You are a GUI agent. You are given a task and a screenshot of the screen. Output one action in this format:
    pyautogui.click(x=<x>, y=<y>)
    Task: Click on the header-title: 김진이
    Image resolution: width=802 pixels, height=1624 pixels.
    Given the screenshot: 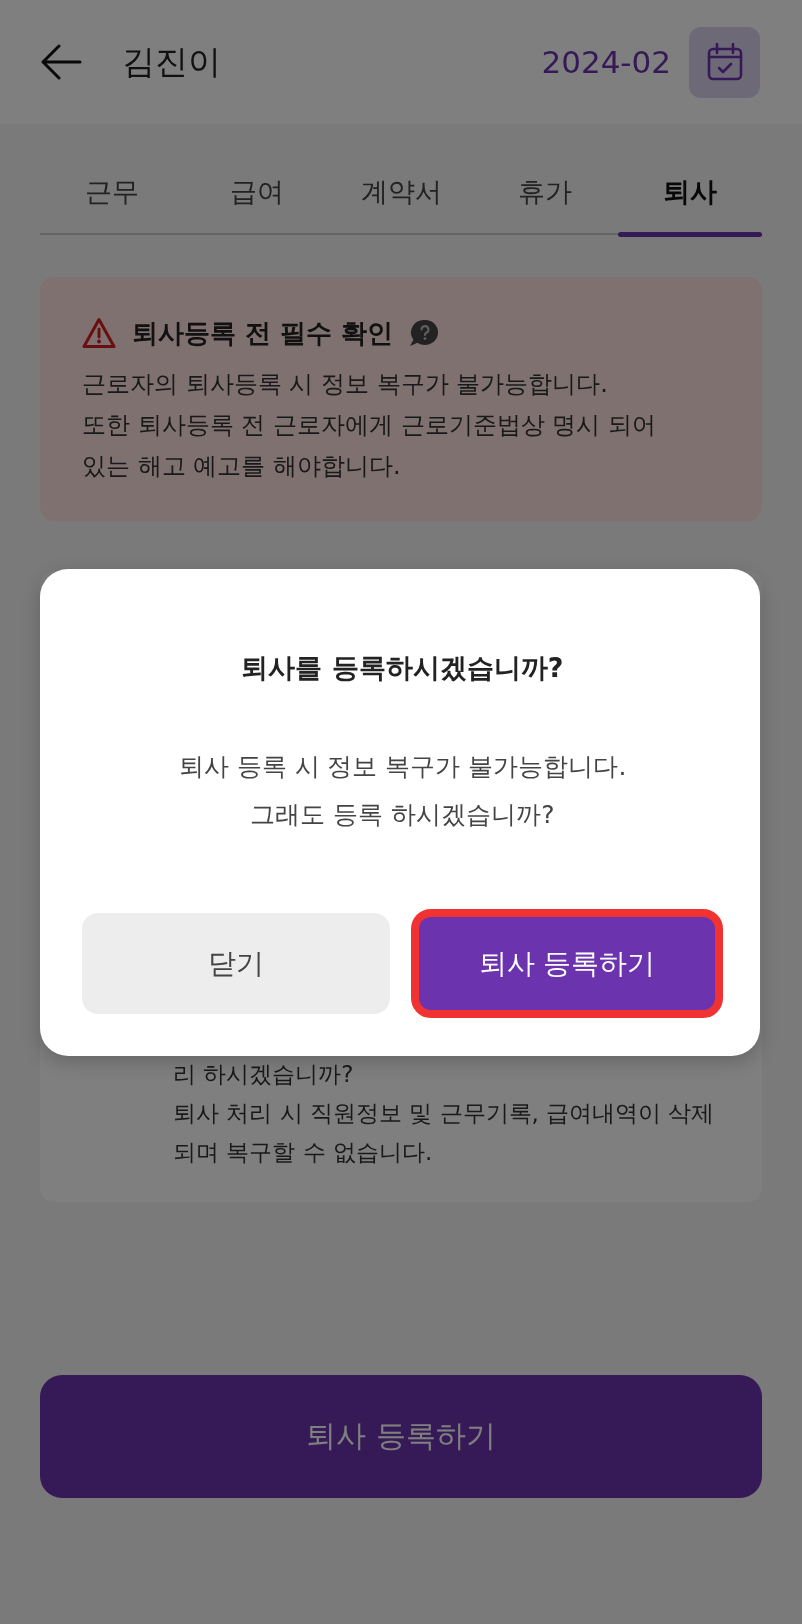 What is the action you would take?
    pyautogui.click(x=171, y=61)
    